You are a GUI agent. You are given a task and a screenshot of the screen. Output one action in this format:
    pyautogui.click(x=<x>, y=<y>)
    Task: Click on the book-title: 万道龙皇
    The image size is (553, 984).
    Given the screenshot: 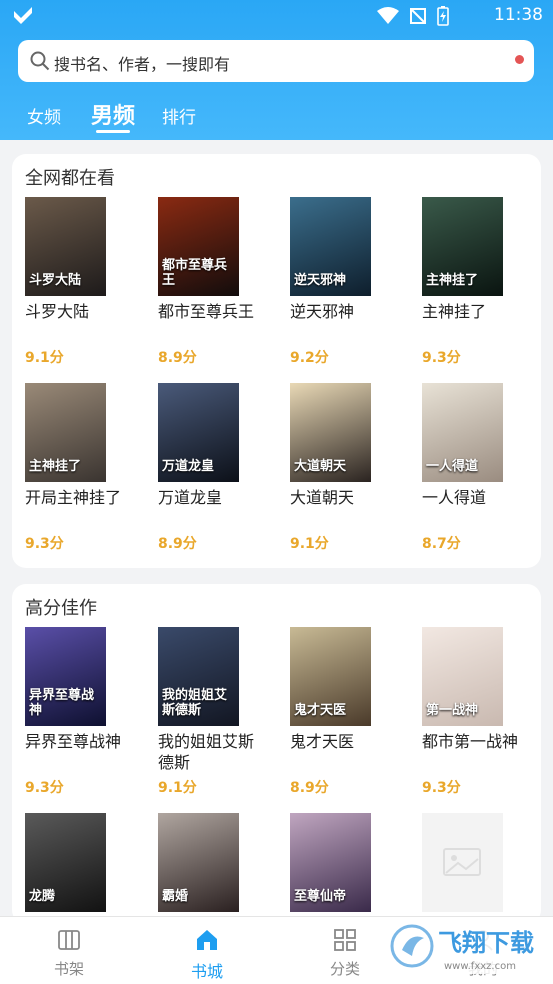 What is the action you would take?
    pyautogui.click(x=190, y=497)
    